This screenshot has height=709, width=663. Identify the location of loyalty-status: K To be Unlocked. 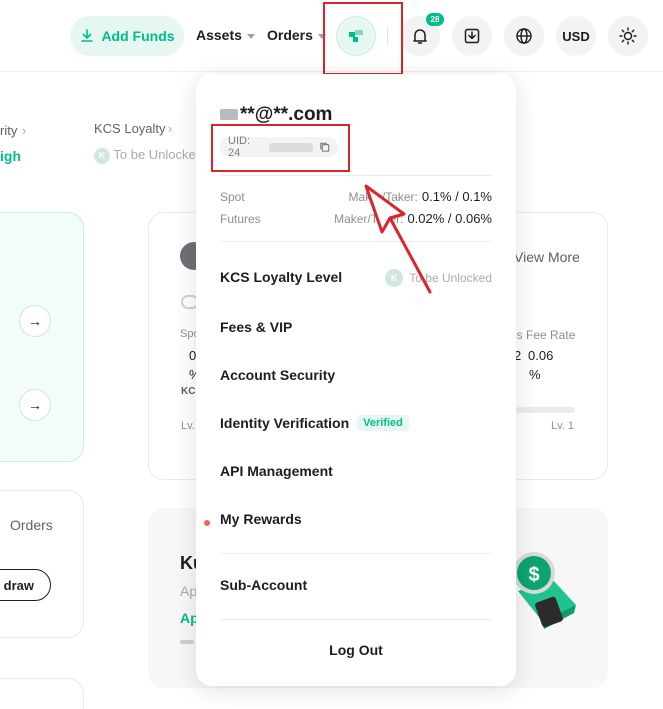
(438, 278).